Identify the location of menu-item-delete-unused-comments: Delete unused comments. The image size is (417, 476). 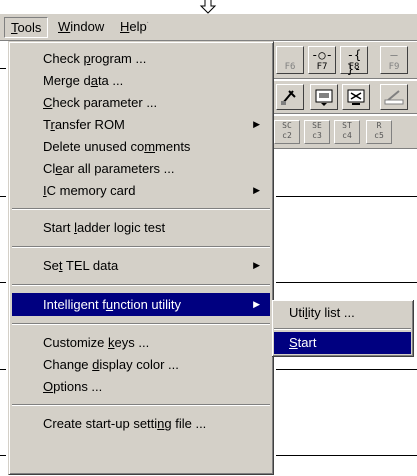
(141, 146).